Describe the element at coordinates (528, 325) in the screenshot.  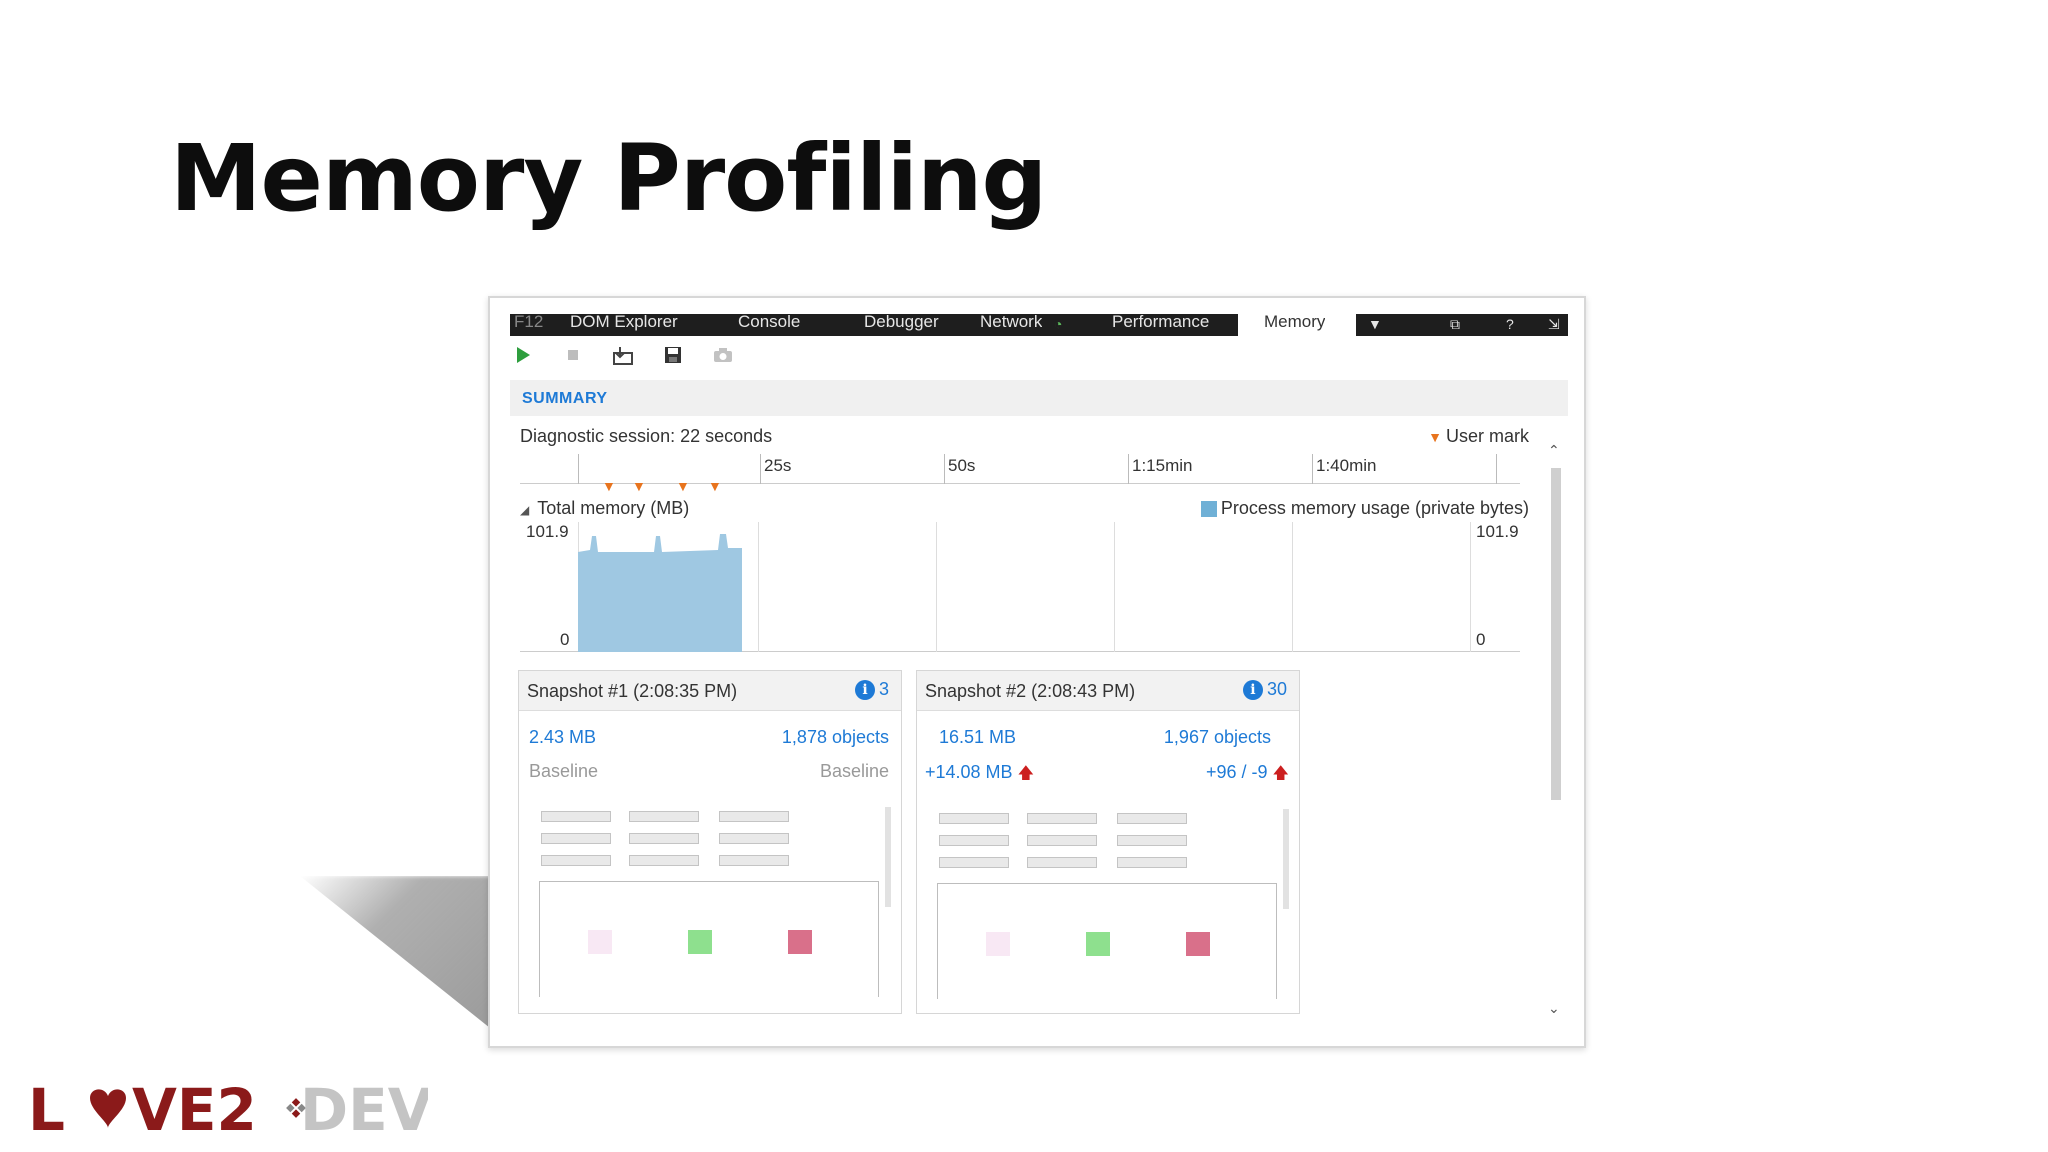
I see `tab-f12: F12` at that location.